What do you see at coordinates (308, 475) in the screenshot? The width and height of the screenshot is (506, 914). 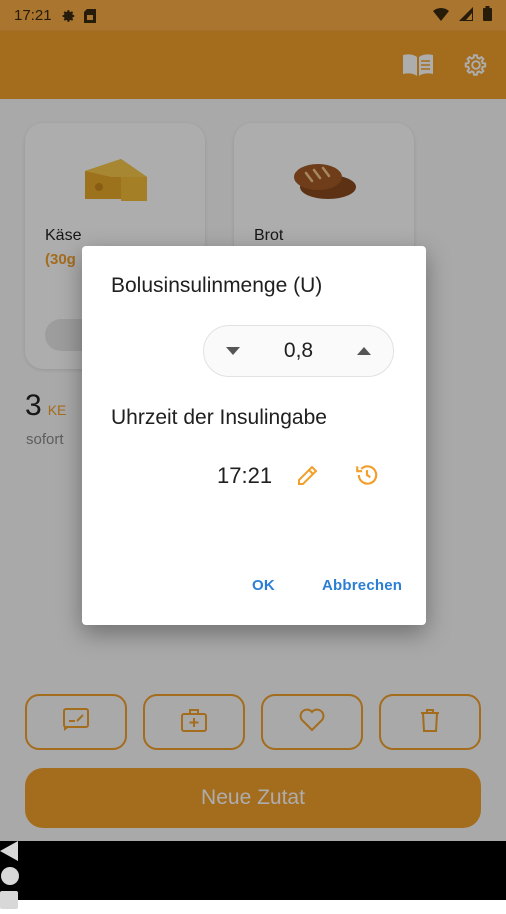 I see `edit-icon` at bounding box center [308, 475].